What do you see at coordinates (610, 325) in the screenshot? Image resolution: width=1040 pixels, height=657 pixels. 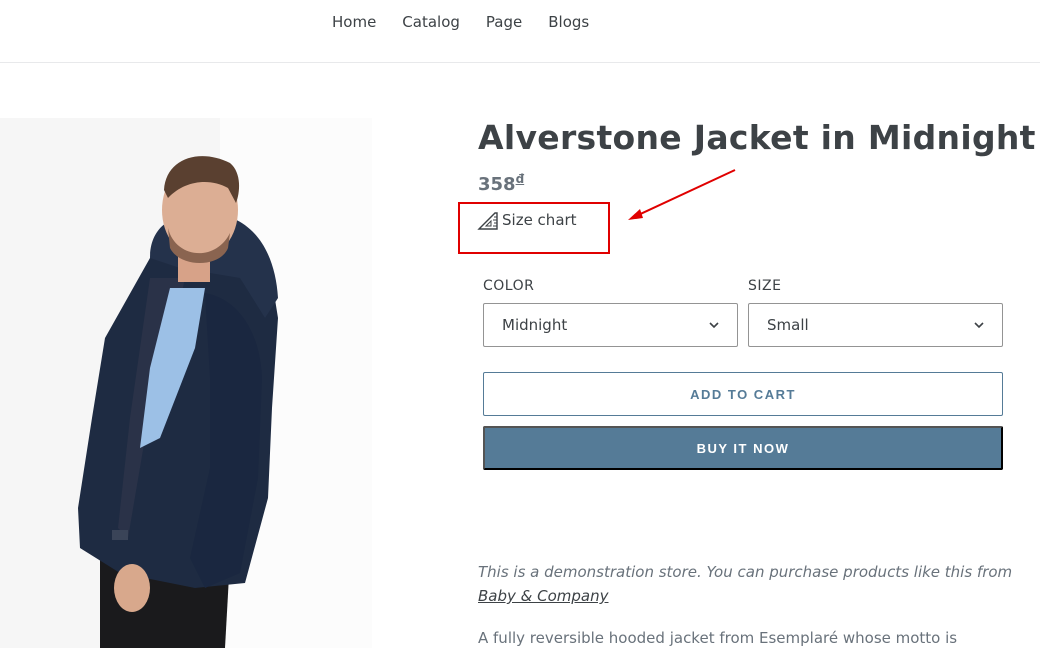 I see `color-select: Midnight` at bounding box center [610, 325].